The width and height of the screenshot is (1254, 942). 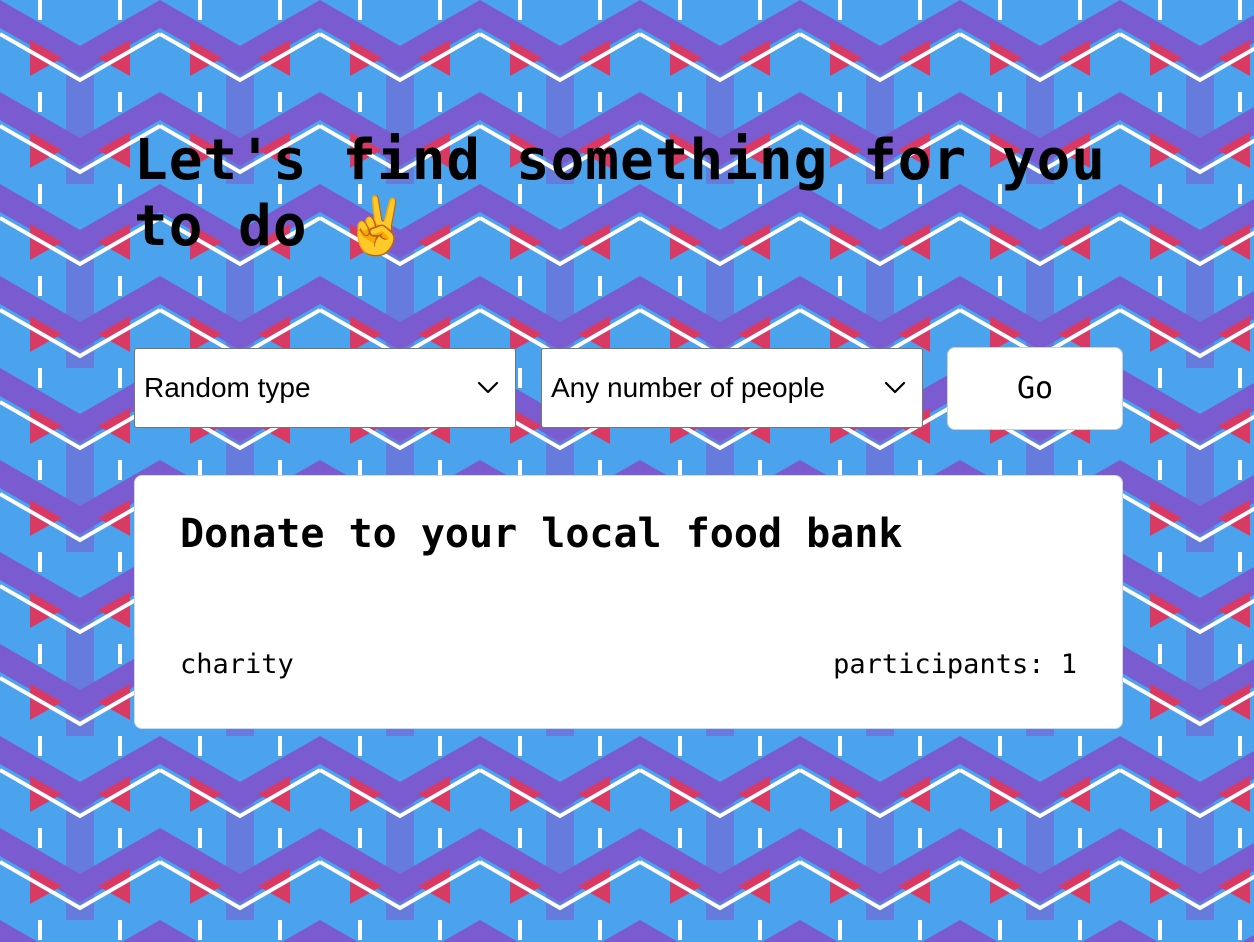 What do you see at coordinates (688, 387) in the screenshot?
I see `participants-select-value: Any number of people` at bounding box center [688, 387].